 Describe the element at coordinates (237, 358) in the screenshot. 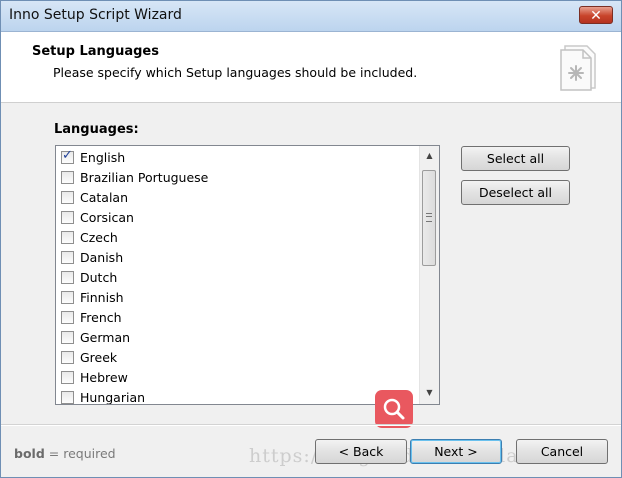

I see `language-item: Greek` at that location.